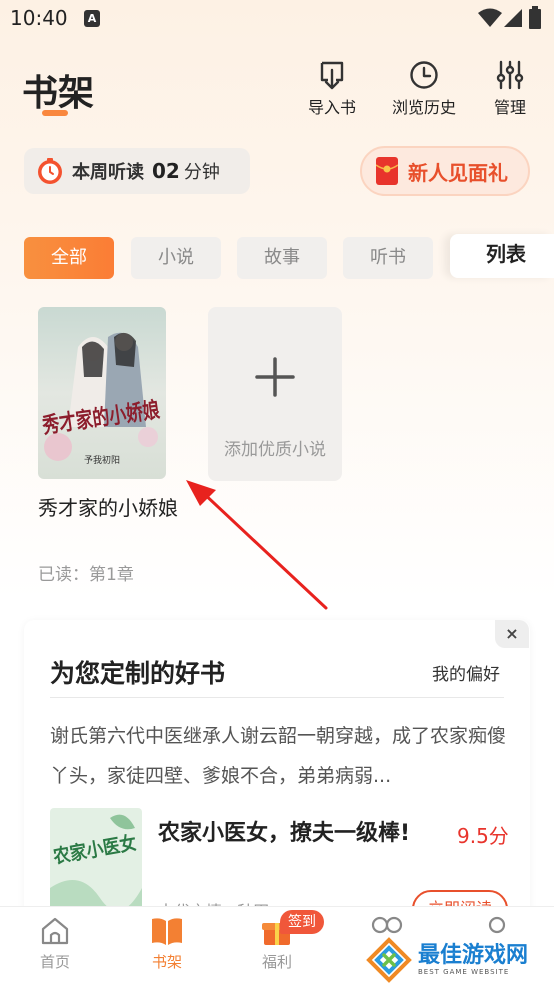 Image resolution: width=554 pixels, height=984 pixels. I want to click on tab-story: 故事, so click(282, 258).